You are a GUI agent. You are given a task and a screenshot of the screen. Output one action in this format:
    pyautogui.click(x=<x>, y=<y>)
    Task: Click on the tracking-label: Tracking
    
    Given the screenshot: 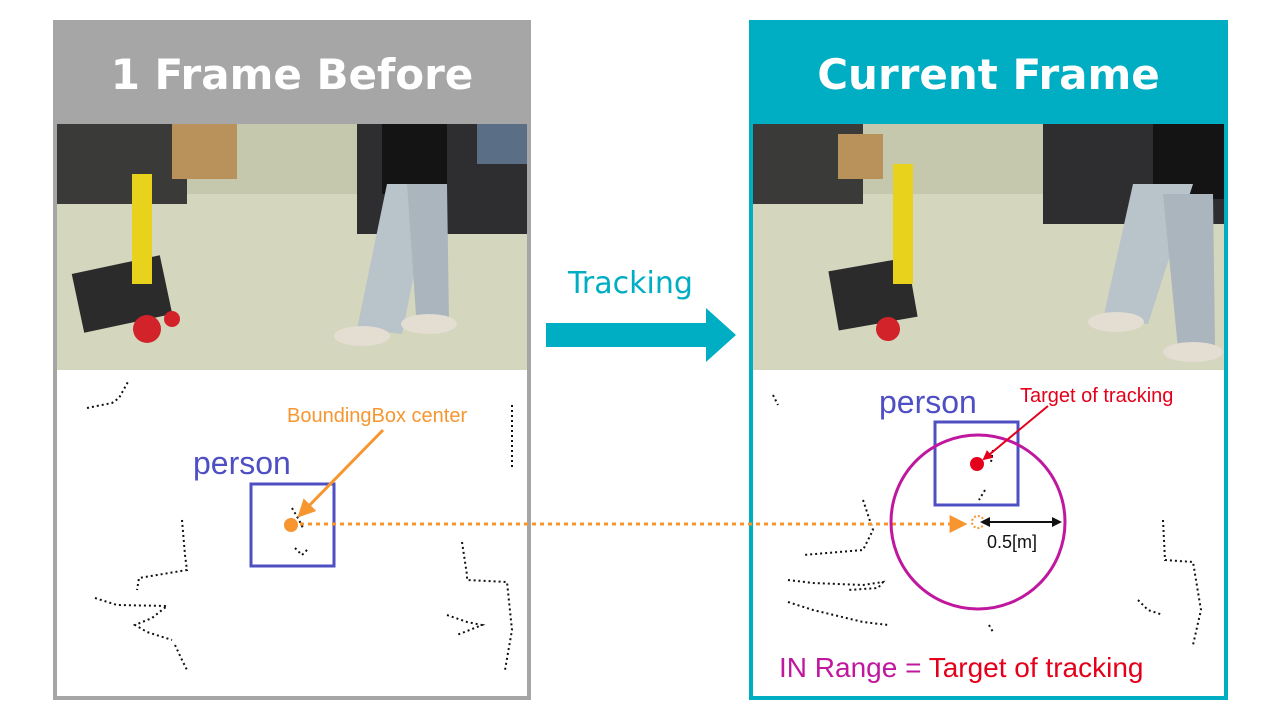 What is the action you would take?
    pyautogui.click(x=630, y=283)
    